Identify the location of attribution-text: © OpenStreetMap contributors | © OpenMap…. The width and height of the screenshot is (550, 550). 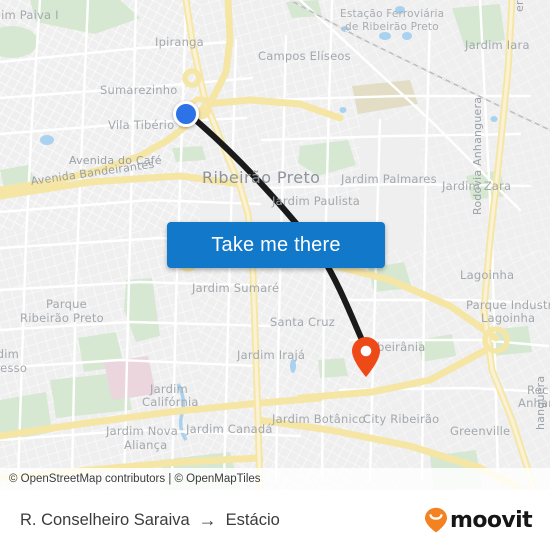
(135, 479).